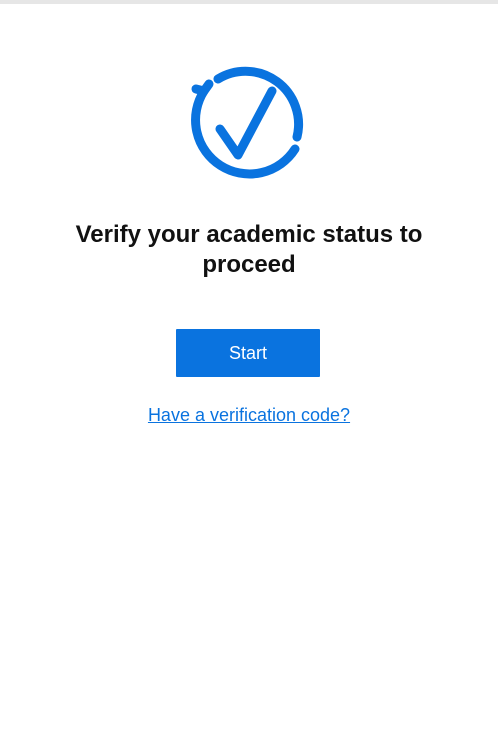 This screenshot has height=735, width=498. Describe the element at coordinates (248, 353) in the screenshot. I see `start-button: Start` at that location.